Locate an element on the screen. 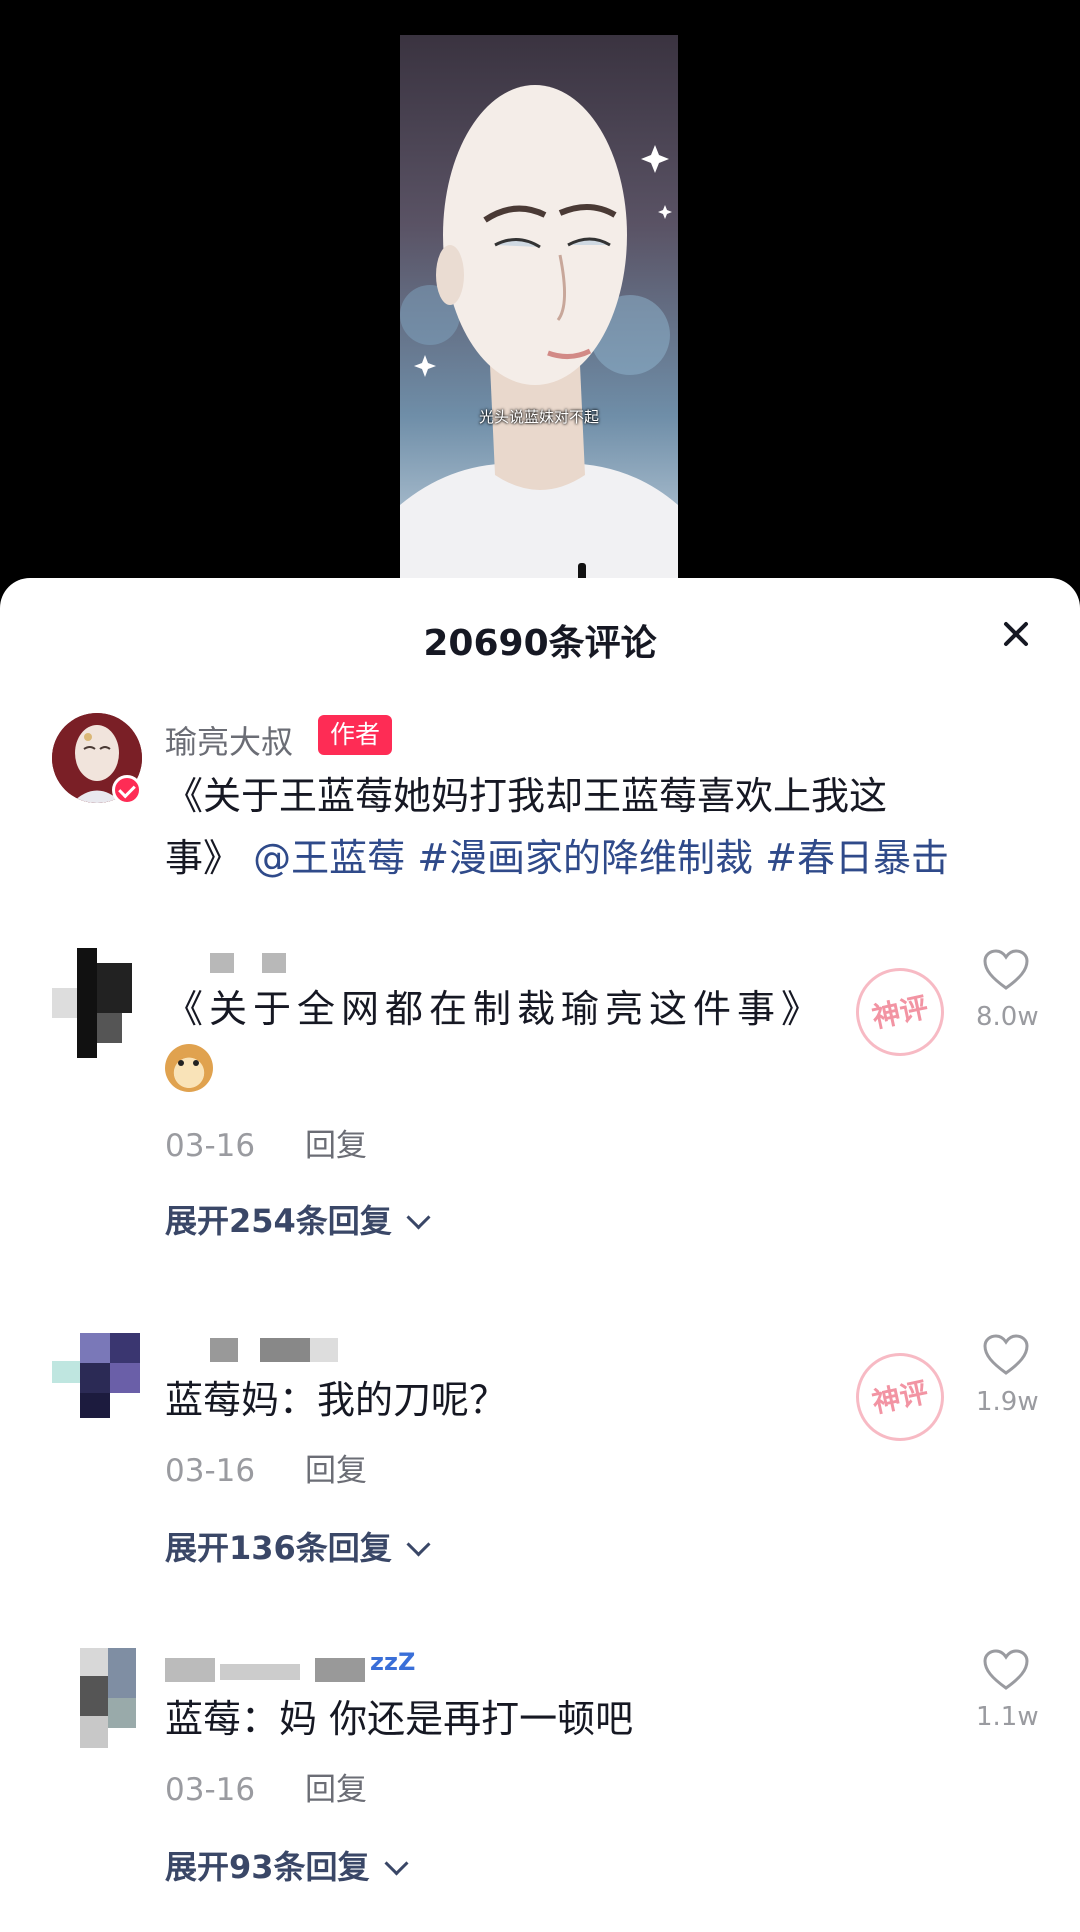 This screenshot has height=1932, width=1080. comment-count-title: 20690条评论 is located at coordinates (540, 643).